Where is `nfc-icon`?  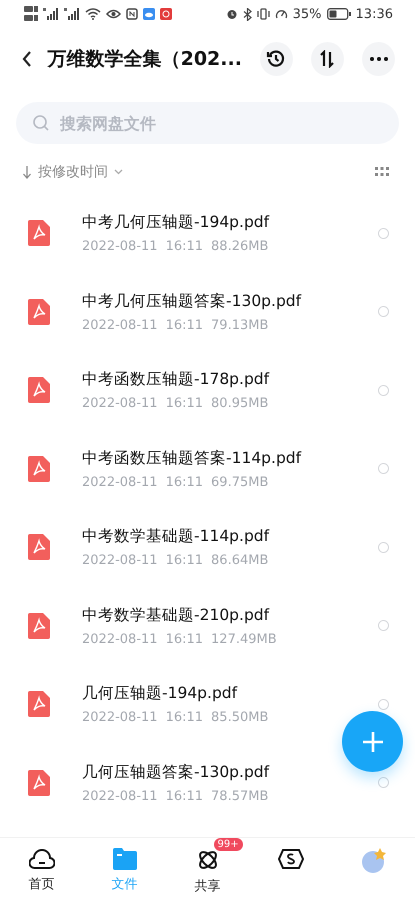
nfc-icon is located at coordinates (132, 14).